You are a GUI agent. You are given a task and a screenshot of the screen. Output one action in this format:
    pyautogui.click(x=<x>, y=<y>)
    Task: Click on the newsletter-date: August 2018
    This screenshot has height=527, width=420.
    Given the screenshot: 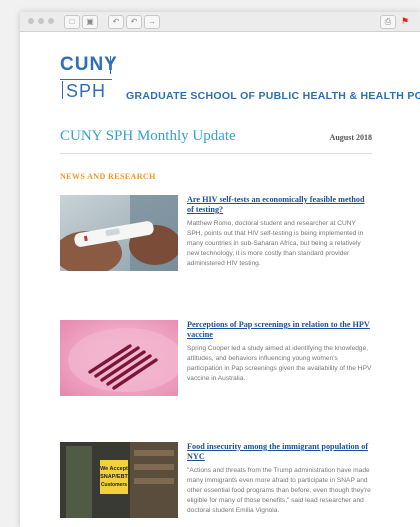 What is the action you would take?
    pyautogui.click(x=350, y=137)
    